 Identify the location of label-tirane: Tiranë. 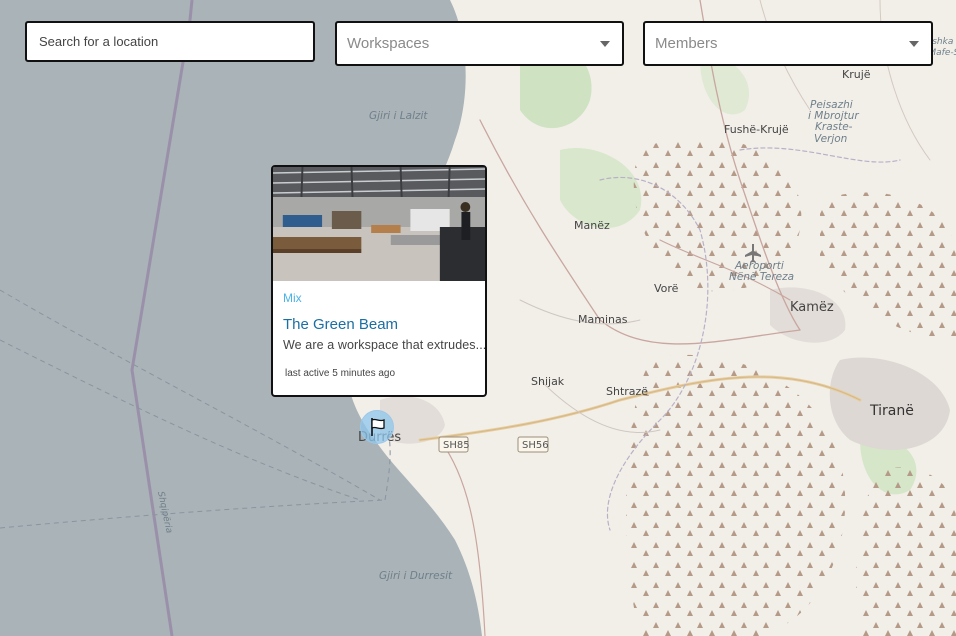
(891, 411).